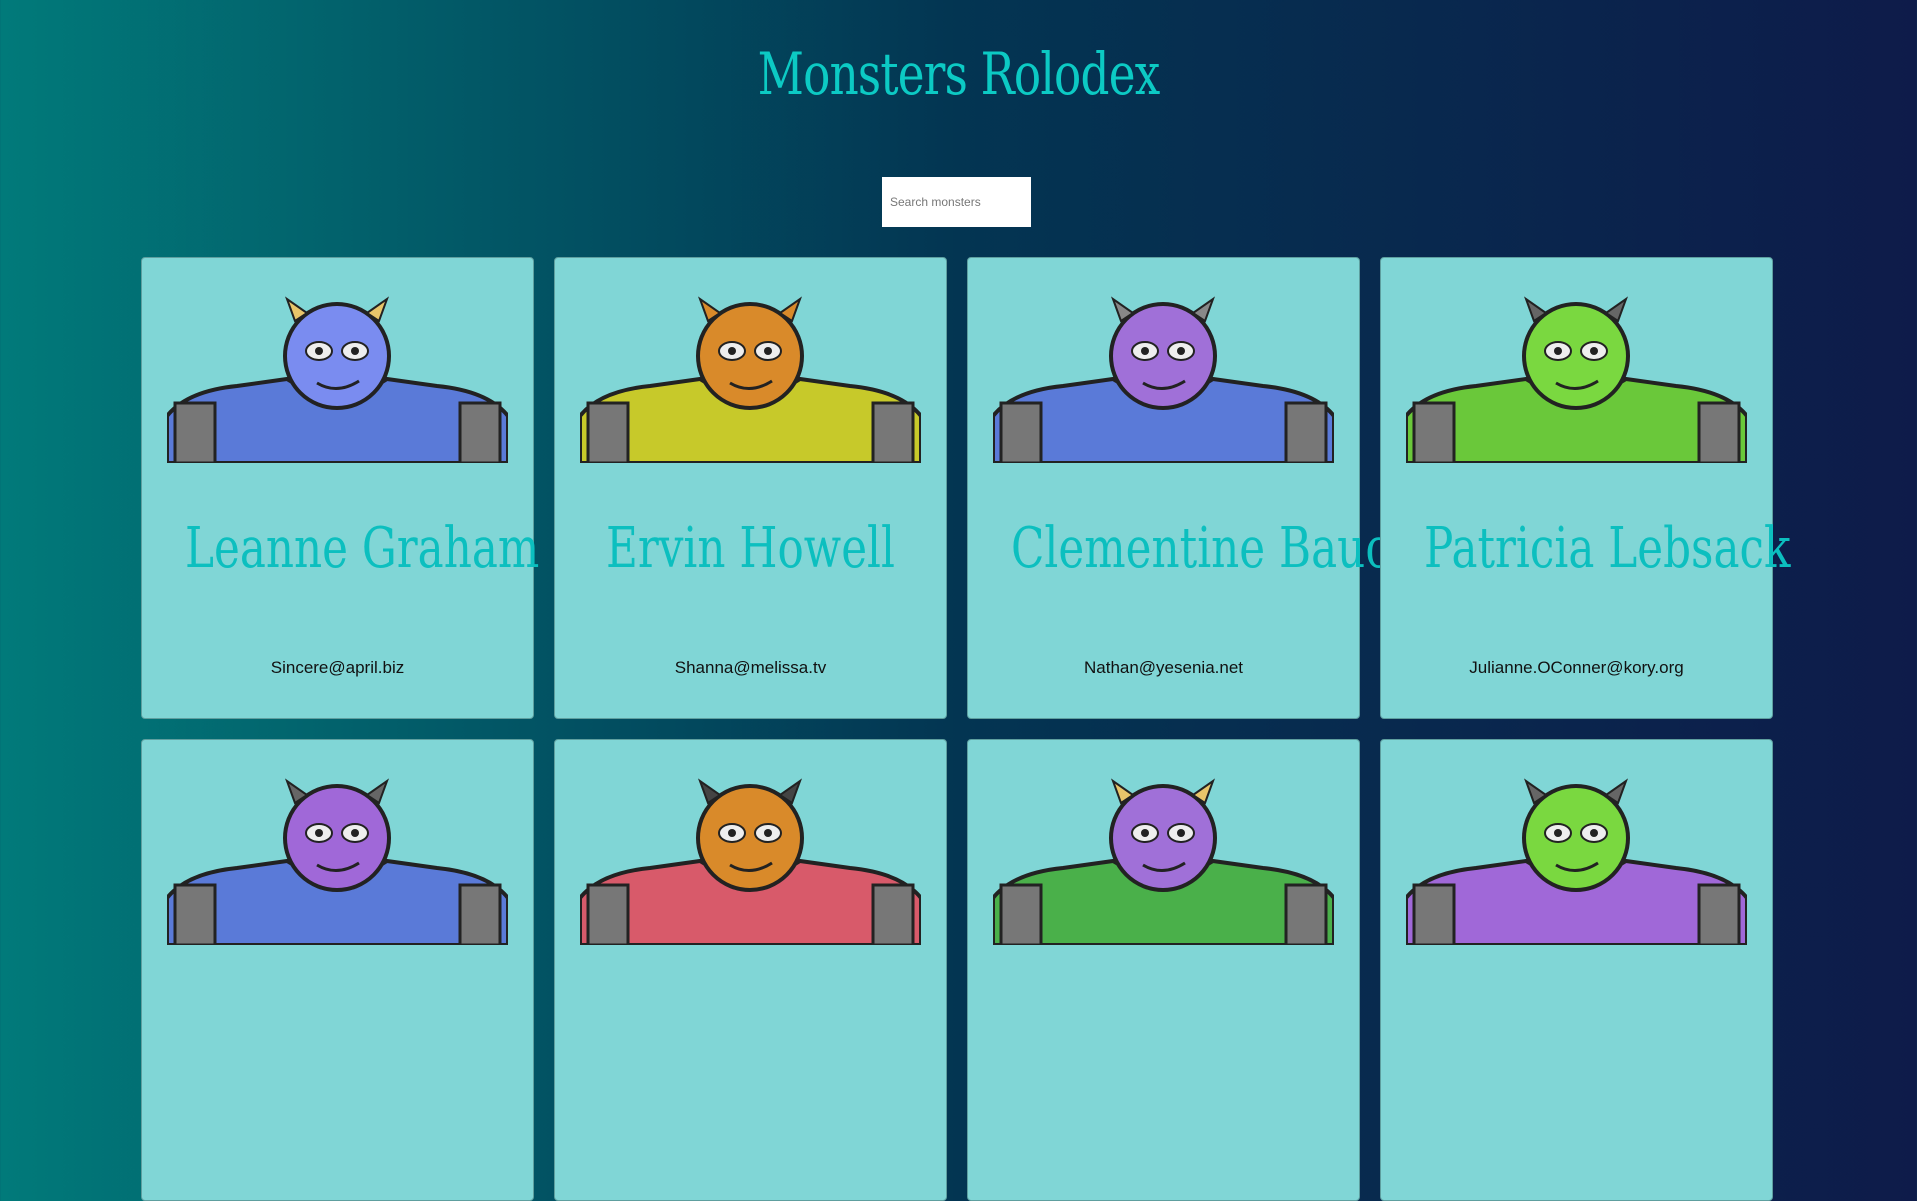 The width and height of the screenshot is (1917, 1201). What do you see at coordinates (1163, 667) in the screenshot?
I see `monster-email: Nathan@yesenia.net` at bounding box center [1163, 667].